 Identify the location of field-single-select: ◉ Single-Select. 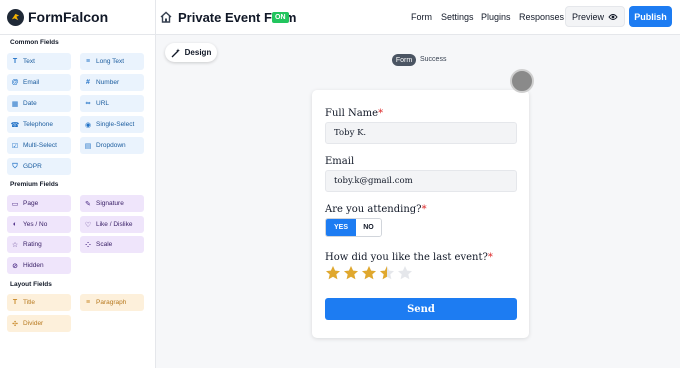
(112, 124).